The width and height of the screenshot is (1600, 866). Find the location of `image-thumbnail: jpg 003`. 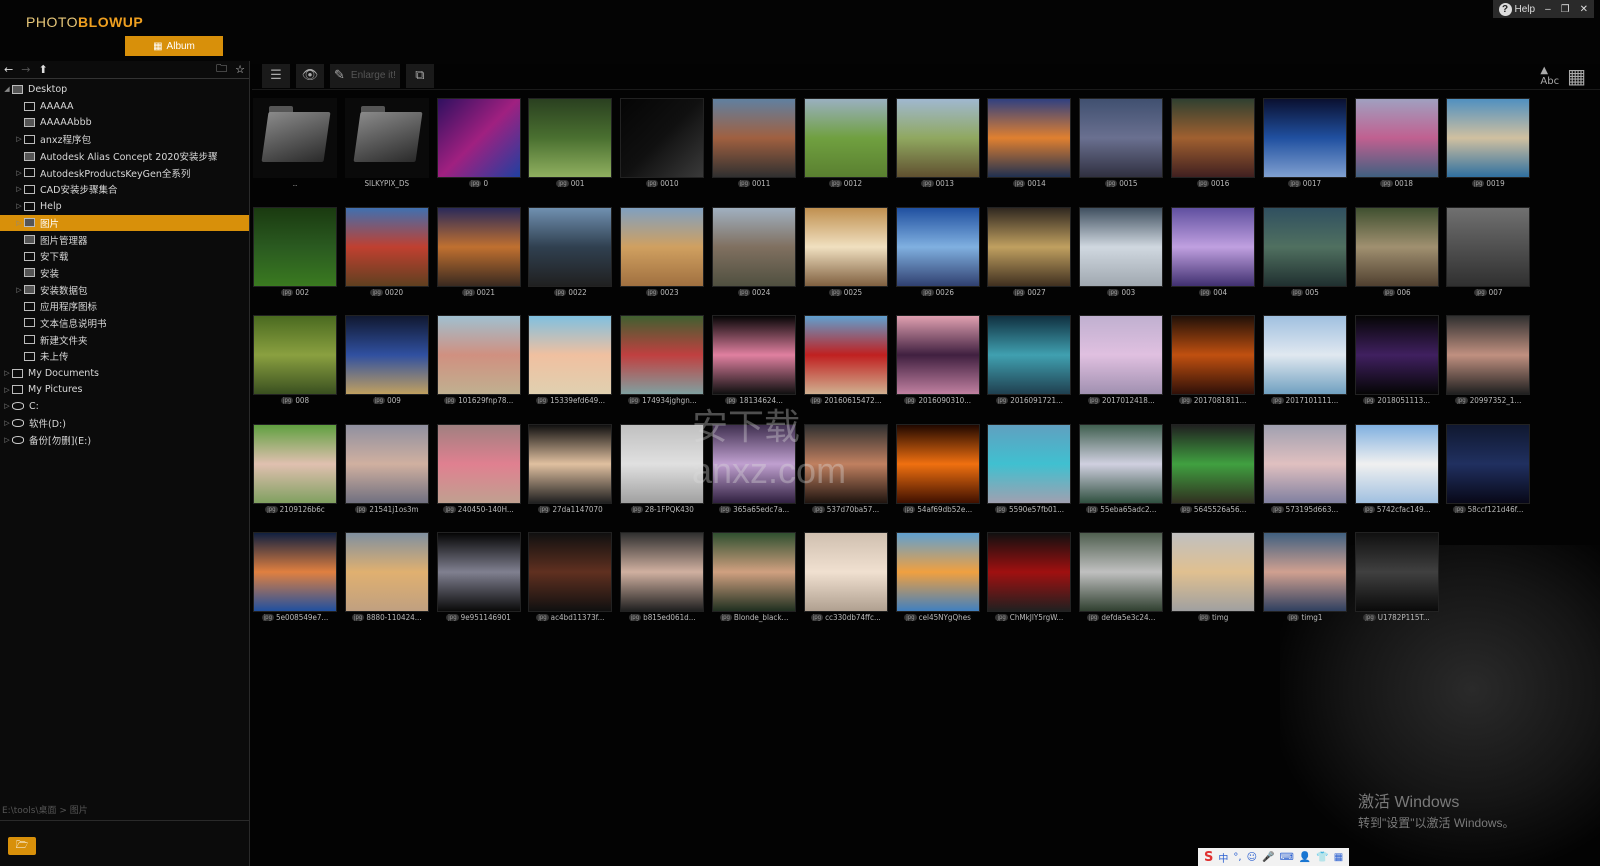

image-thumbnail: jpg 003 is located at coordinates (1121, 253).